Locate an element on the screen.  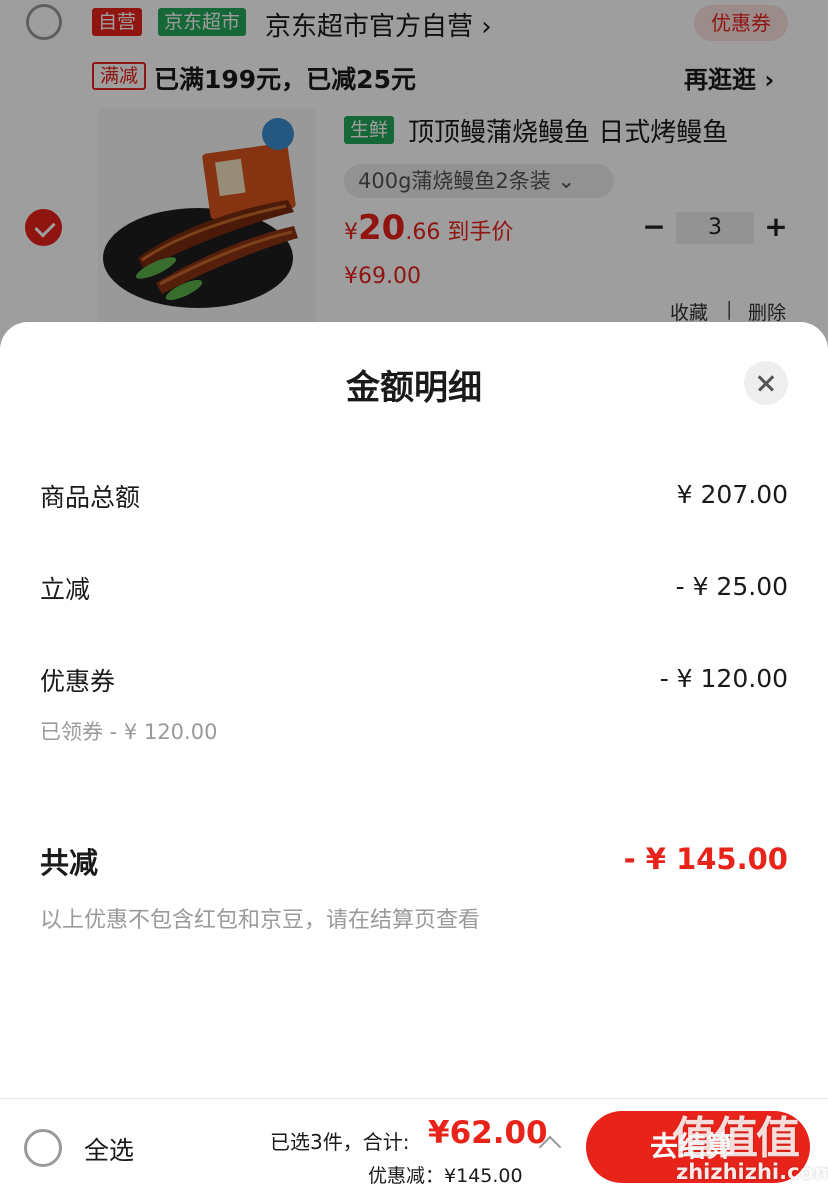
select-all-radio is located at coordinates (43, 1148).